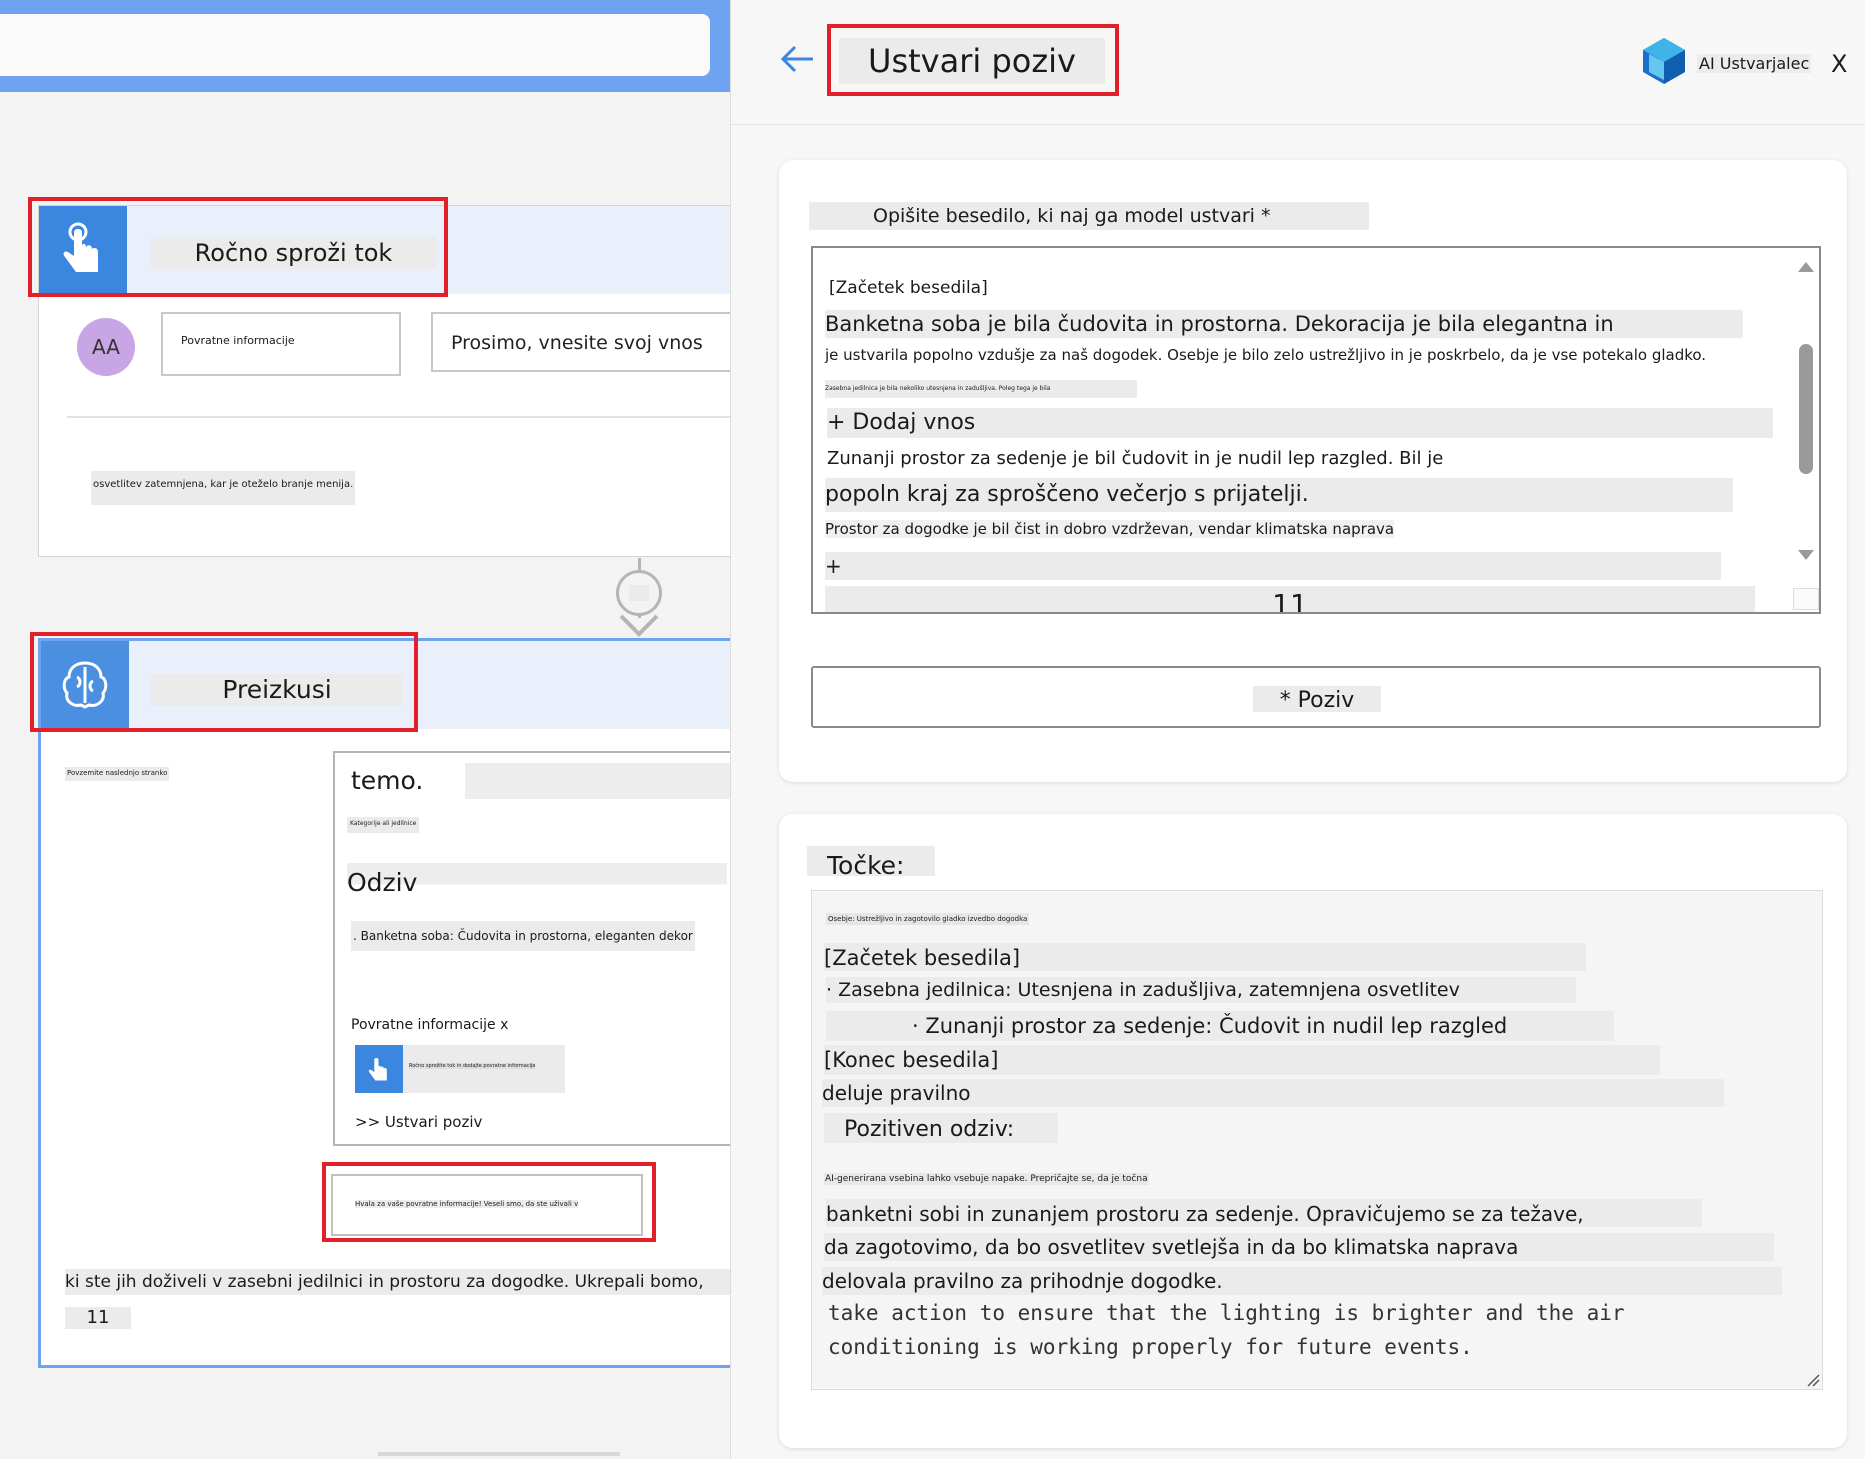 The image size is (1865, 1459). Describe the element at coordinates (1242, 1060) in the screenshot. I see `output-line-5: [Konec besedila]` at that location.